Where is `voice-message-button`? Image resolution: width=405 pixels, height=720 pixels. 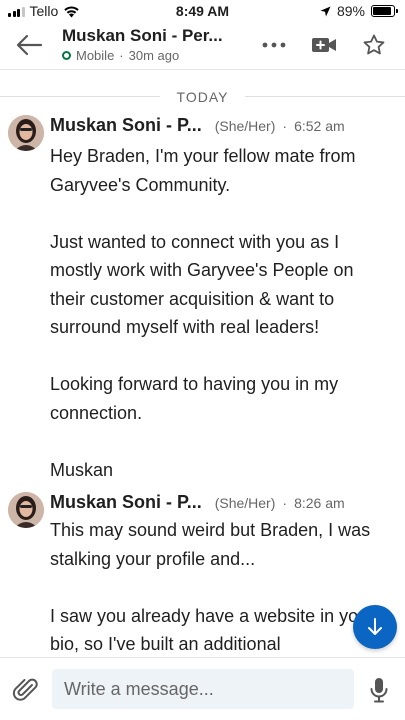 voice-message-button is located at coordinates (379, 690).